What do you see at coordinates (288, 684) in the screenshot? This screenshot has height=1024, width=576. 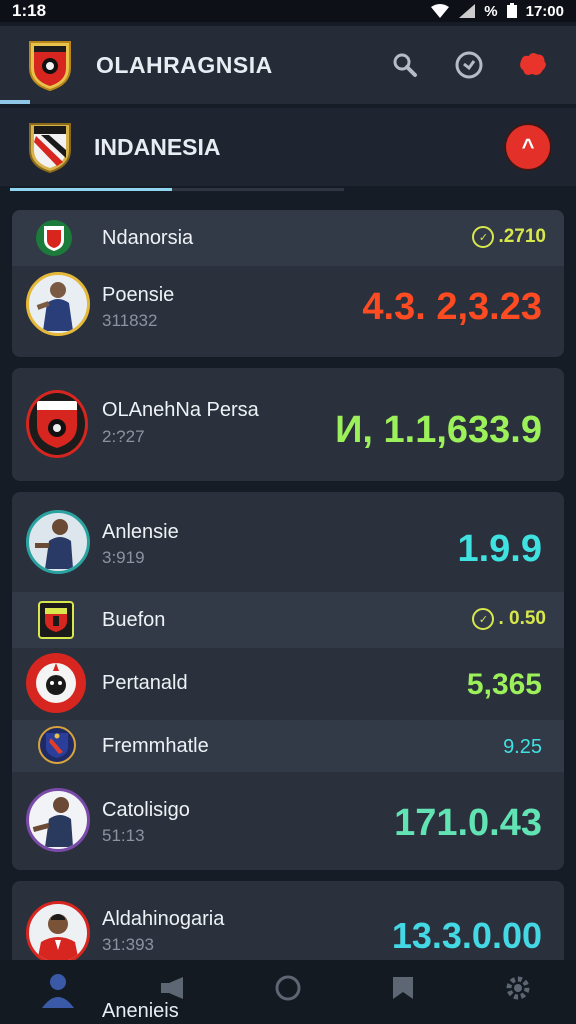 I see `list-item: Pertanald 5,365` at bounding box center [288, 684].